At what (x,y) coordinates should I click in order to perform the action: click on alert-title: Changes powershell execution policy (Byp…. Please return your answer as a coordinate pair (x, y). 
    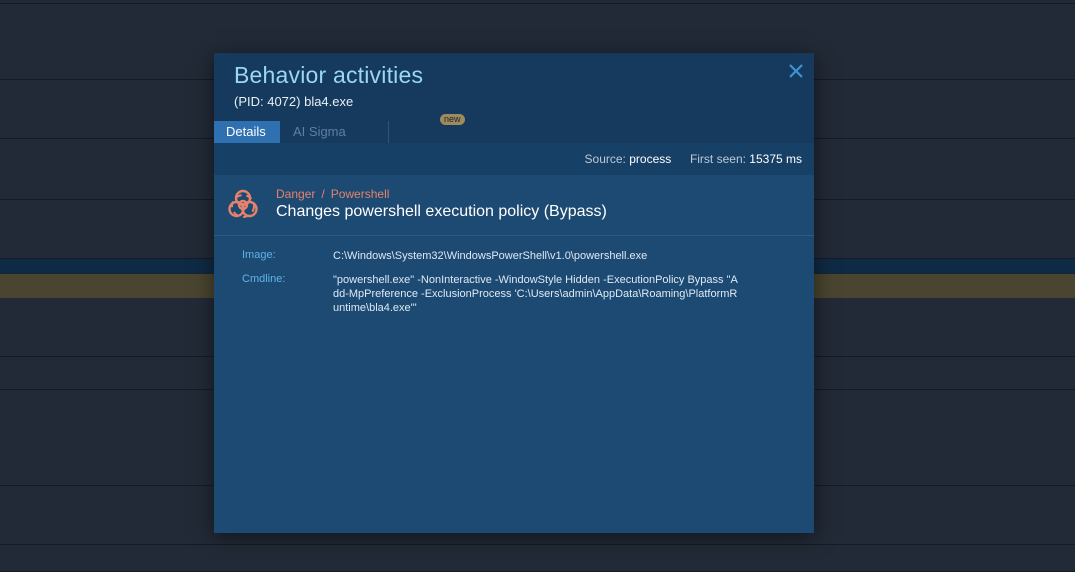
    Looking at the image, I should click on (441, 211).